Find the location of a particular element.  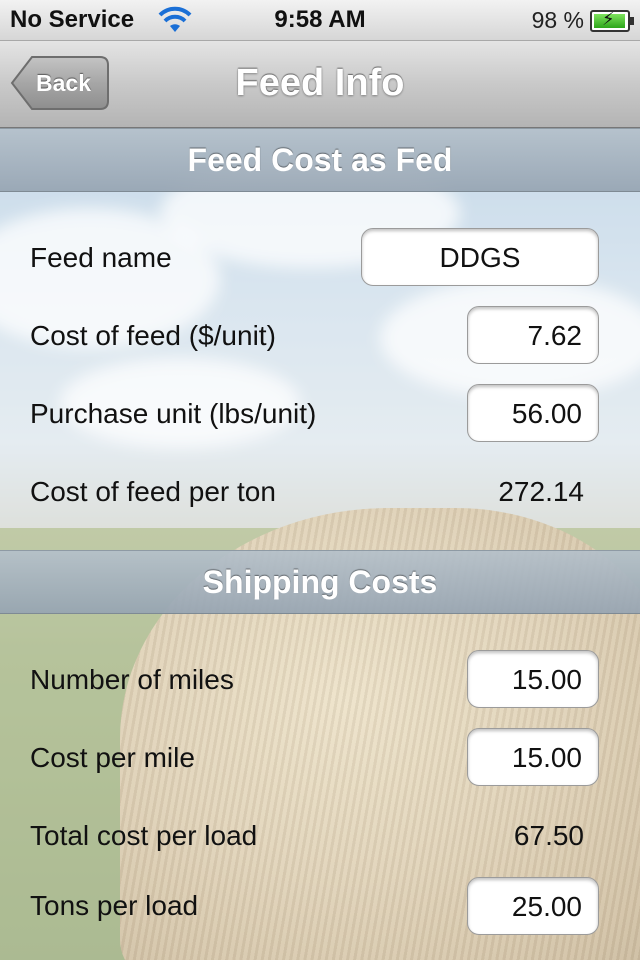

cost-of-feed-label: Cost of feed ($/unit) is located at coordinates (153, 335).